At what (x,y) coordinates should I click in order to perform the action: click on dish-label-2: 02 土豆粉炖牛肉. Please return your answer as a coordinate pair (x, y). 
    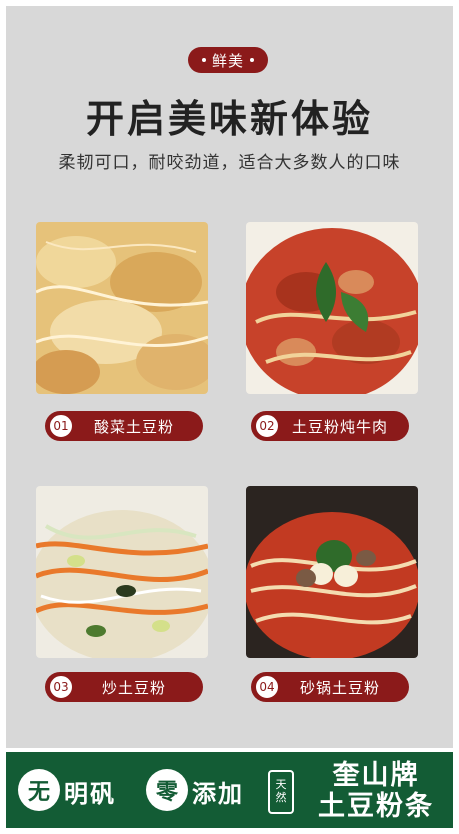
    Looking at the image, I should click on (330, 426).